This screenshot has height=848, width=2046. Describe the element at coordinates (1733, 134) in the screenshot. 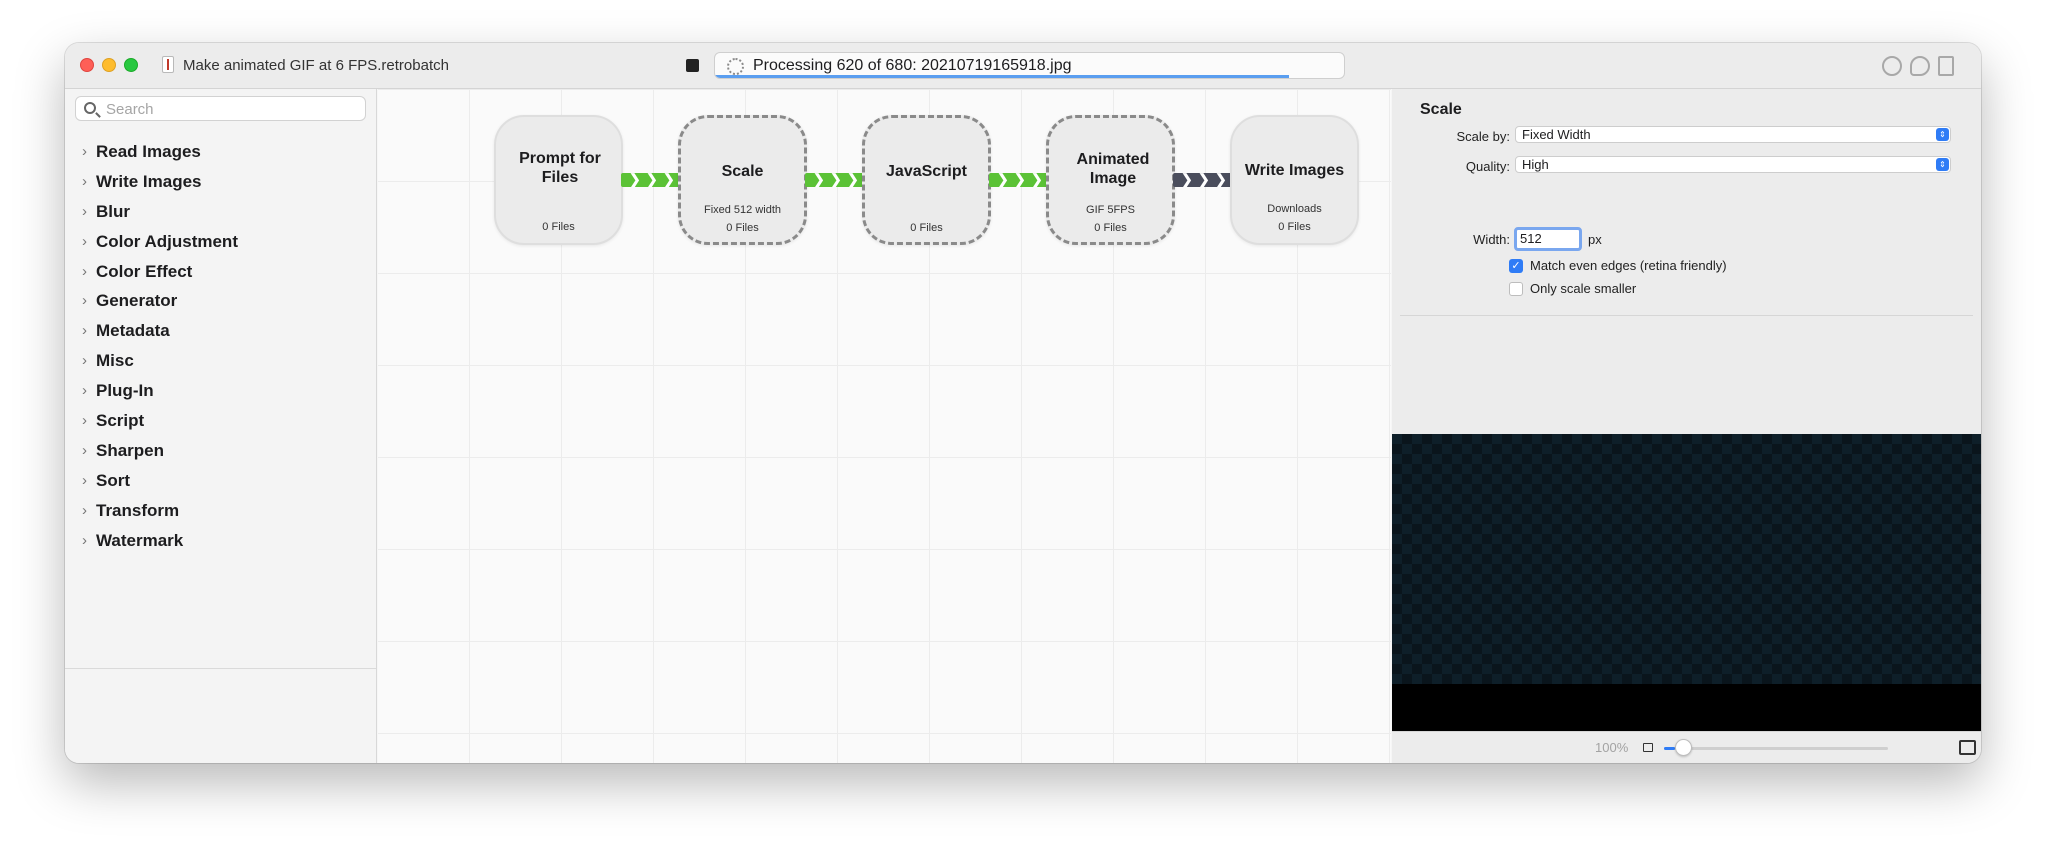

I see `scale-by-popup: Fixed Width ⇕` at that location.